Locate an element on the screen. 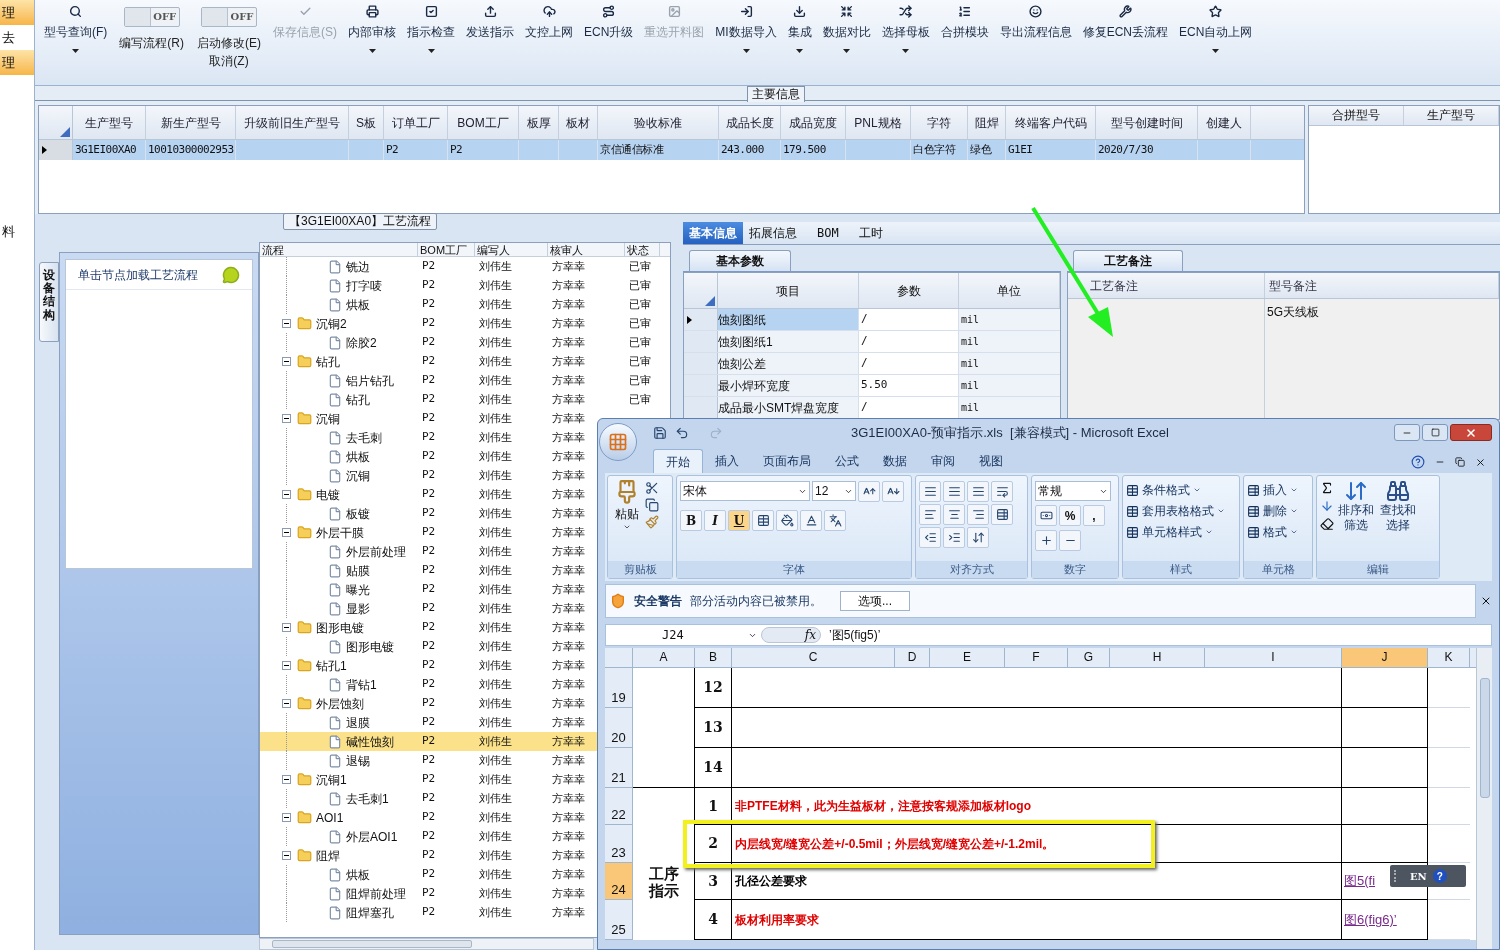  cells-button: 插入 is located at coordinates (1272, 490).